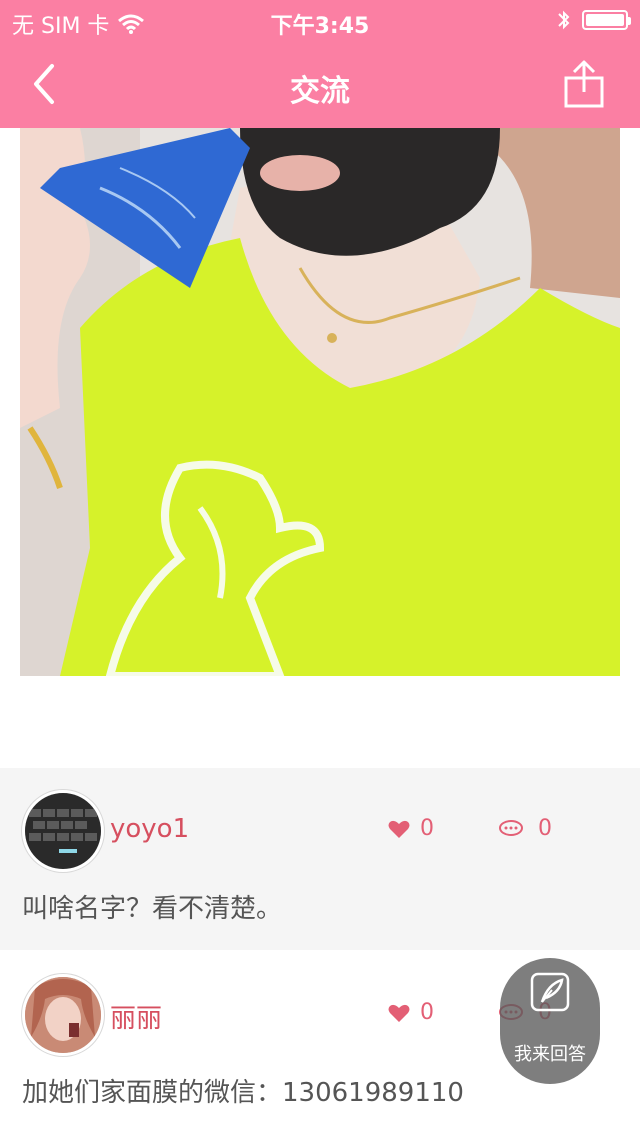 The height and width of the screenshot is (1136, 640). I want to click on username: yoyo1, so click(149, 829).